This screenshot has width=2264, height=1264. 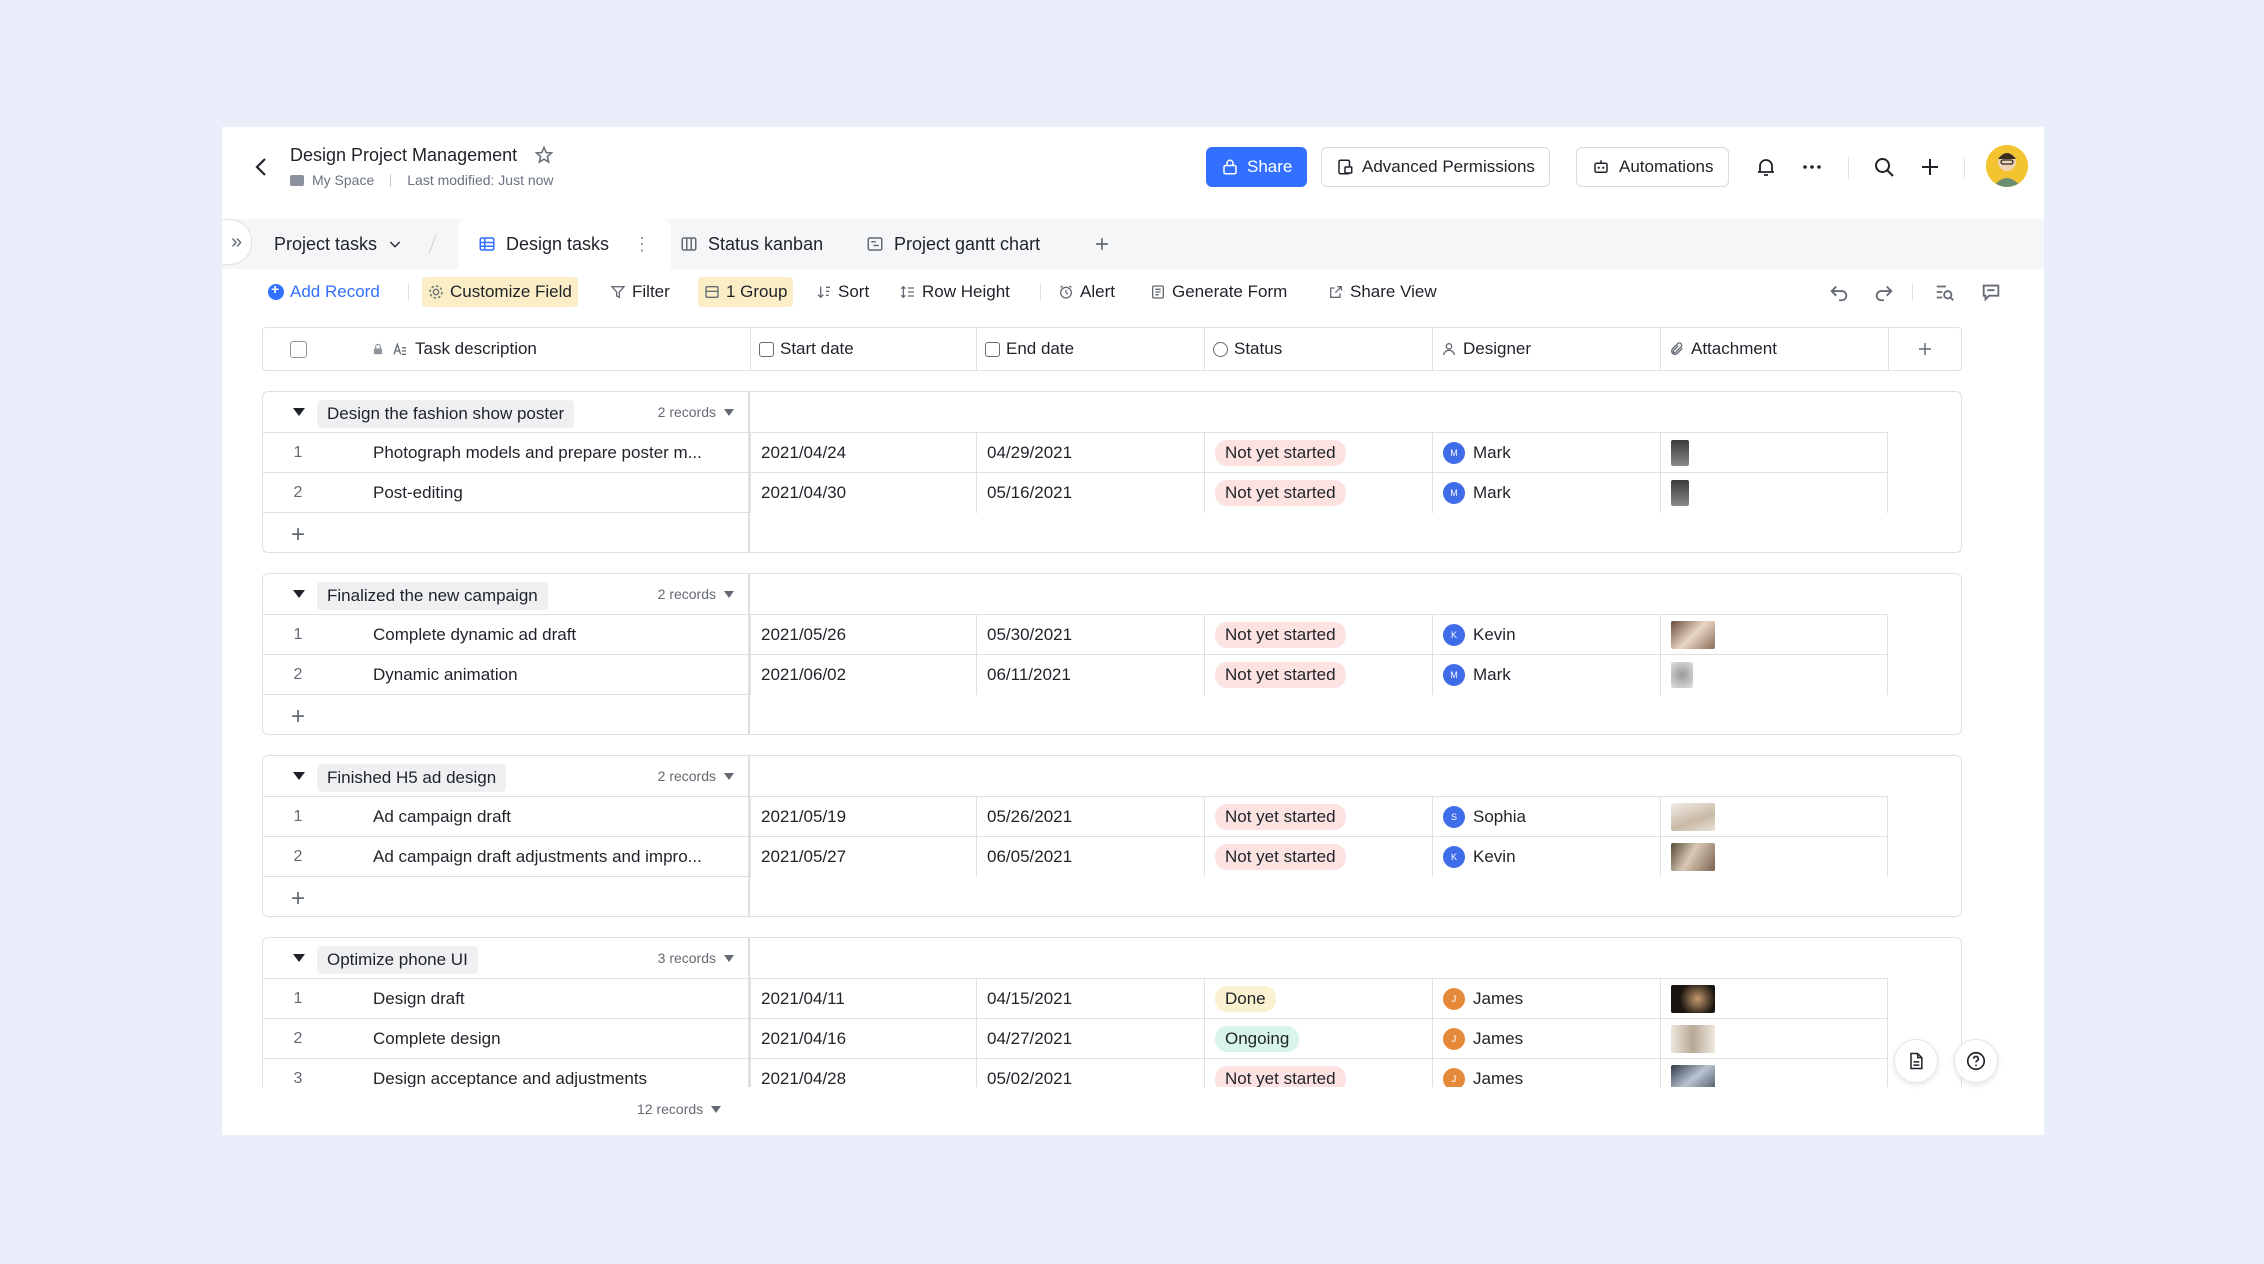 I want to click on end-date-cell: 06/05/2021, so click(x=1090, y=857).